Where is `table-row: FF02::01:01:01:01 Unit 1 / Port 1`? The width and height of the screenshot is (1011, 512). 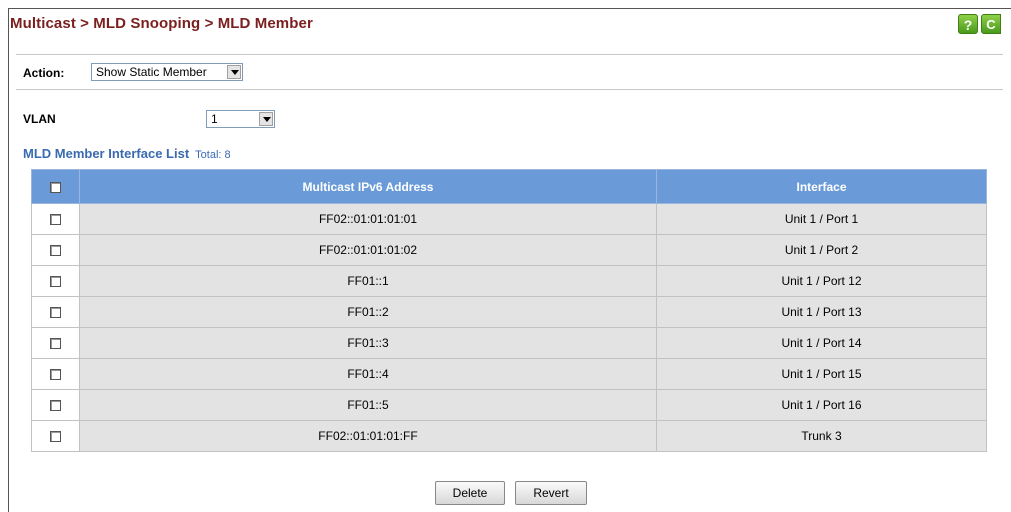
table-row: FF02::01:01:01:01 Unit 1 / Port 1 is located at coordinates (509, 219).